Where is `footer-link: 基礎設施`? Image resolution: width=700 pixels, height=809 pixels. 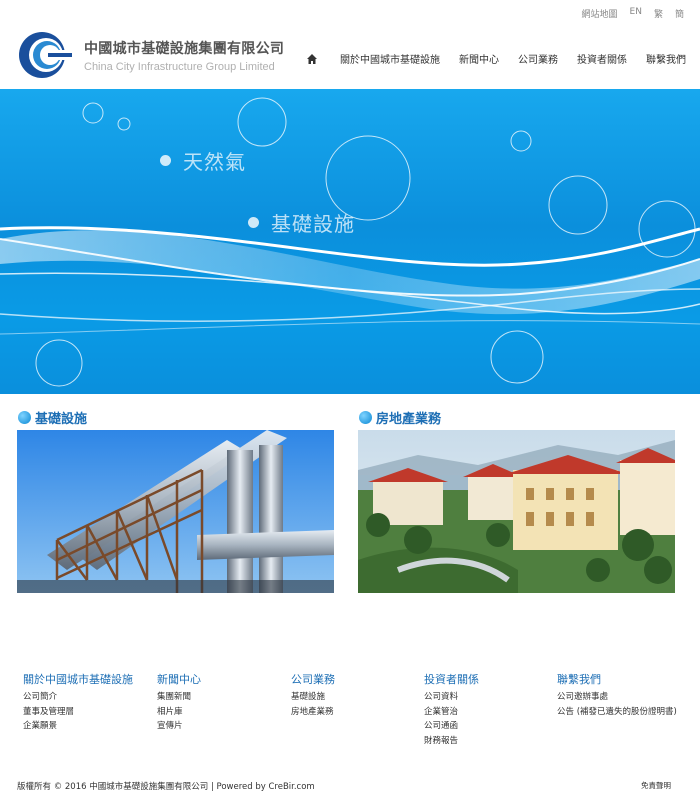 footer-link: 基礎設施 is located at coordinates (313, 697).